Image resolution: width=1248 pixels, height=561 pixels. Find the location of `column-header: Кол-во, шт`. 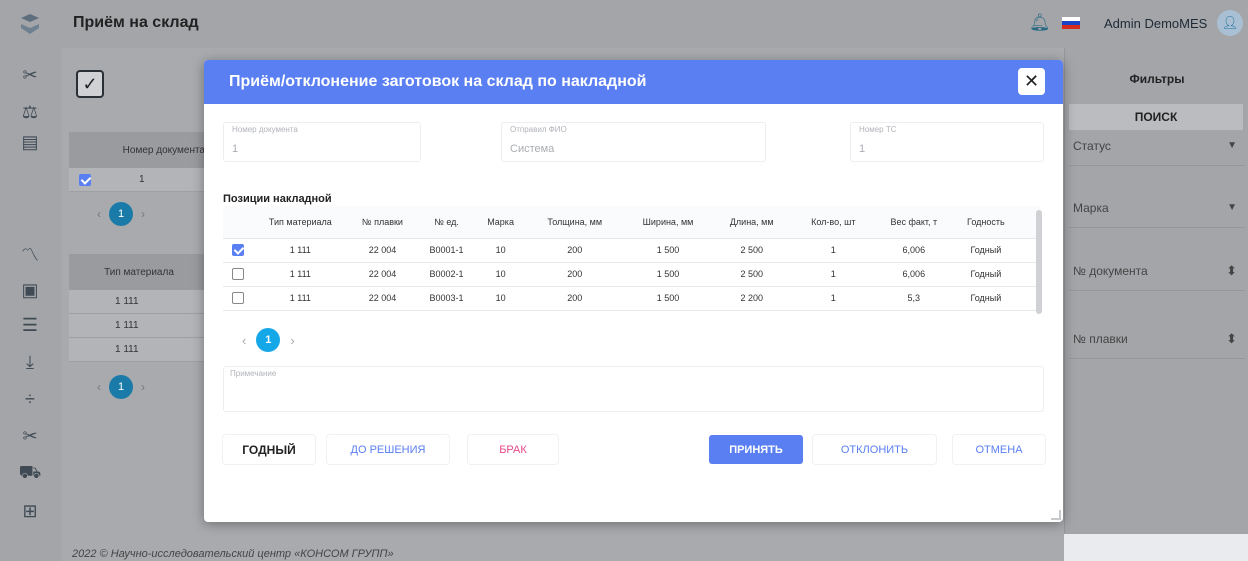

column-header: Кол-во, шт is located at coordinates (833, 222).